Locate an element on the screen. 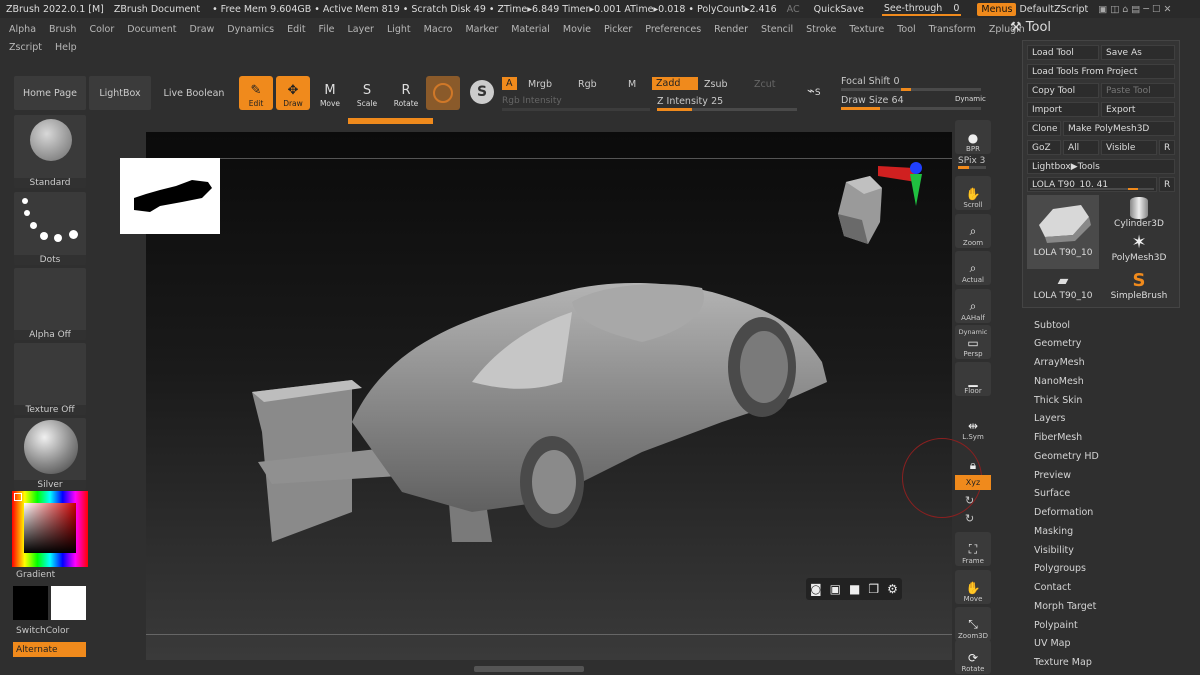 The image size is (1200, 675). color-square is located at coordinates (50, 528).